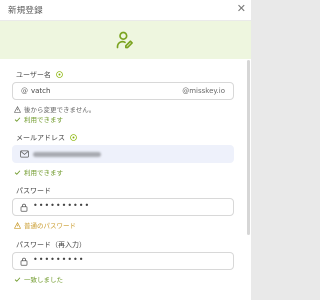 Image resolution: width=320 pixels, height=300 pixels. What do you see at coordinates (248, 147) in the screenshot?
I see `scrollbar` at bounding box center [248, 147].